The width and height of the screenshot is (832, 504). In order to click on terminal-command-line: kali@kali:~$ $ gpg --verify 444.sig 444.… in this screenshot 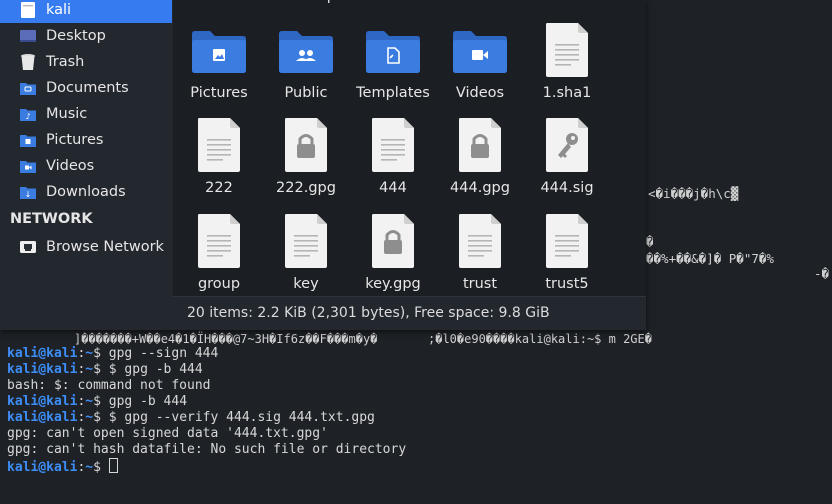, I will do `click(191, 418)`.